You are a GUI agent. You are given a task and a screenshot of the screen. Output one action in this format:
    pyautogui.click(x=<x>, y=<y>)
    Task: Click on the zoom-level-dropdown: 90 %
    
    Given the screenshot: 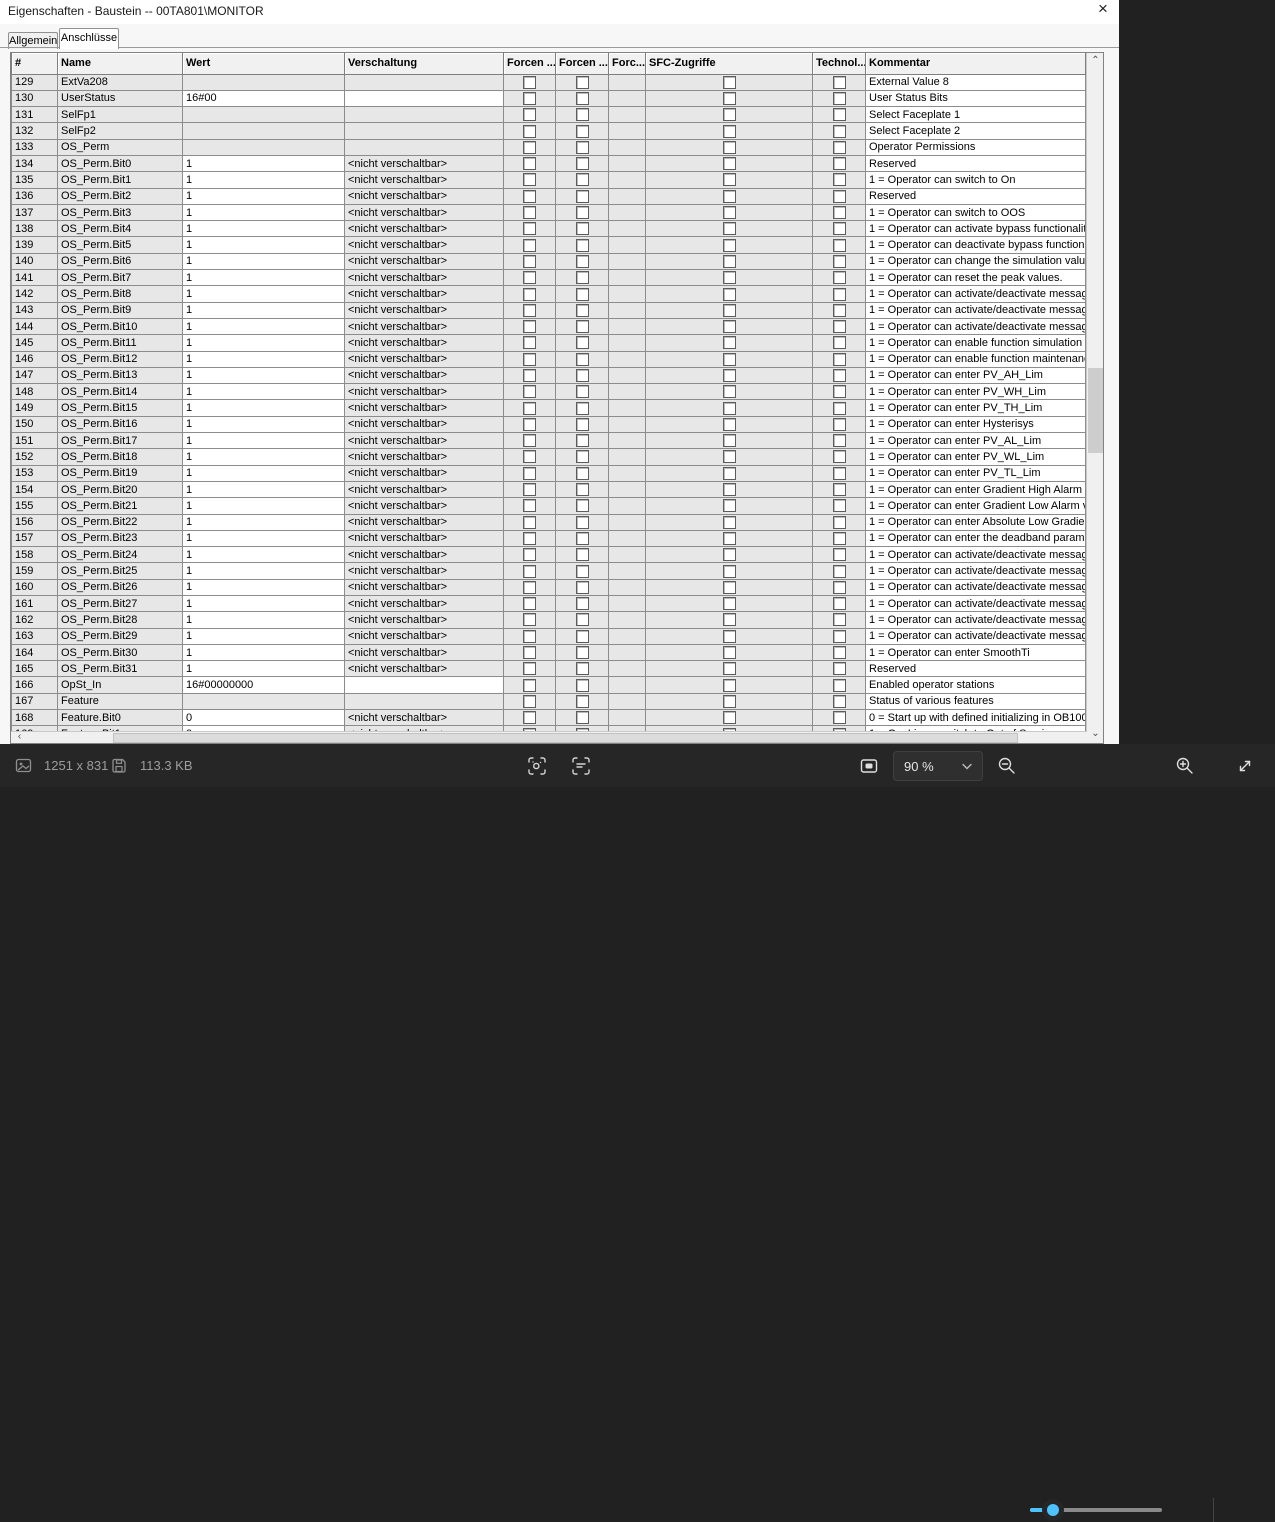 What is the action you would take?
    pyautogui.click(x=938, y=766)
    